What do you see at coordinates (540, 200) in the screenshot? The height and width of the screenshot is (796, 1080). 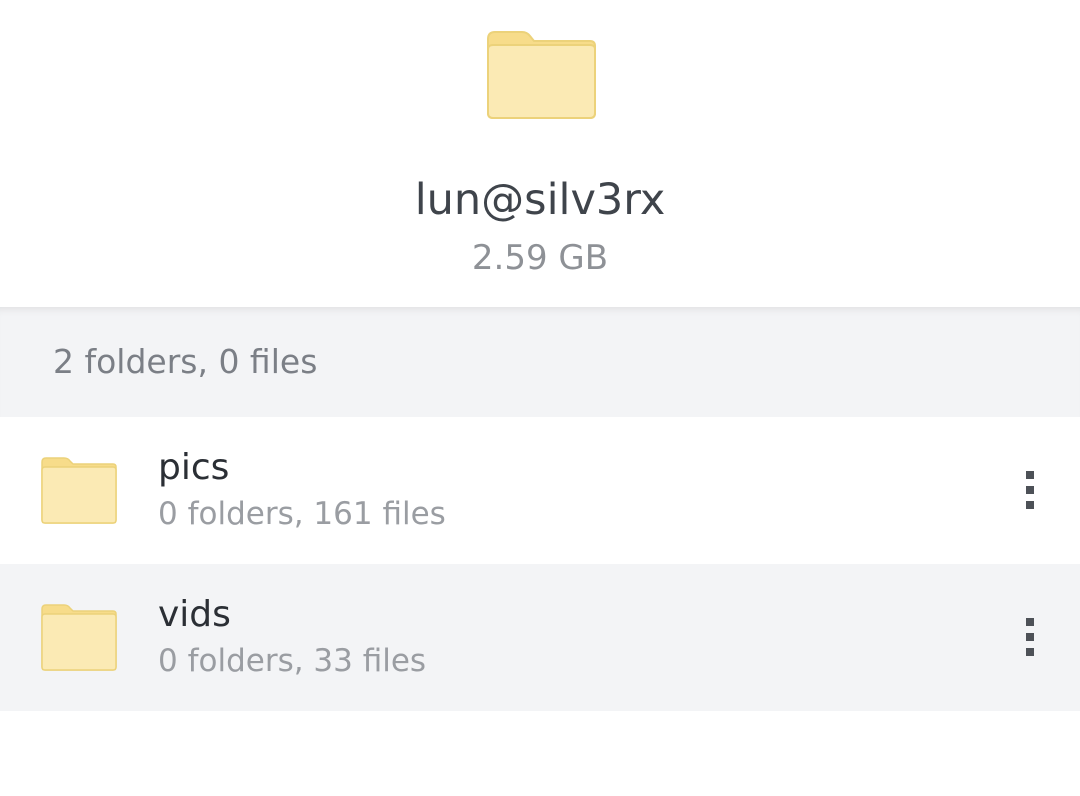 I see `page-title: lun@silv3rx` at bounding box center [540, 200].